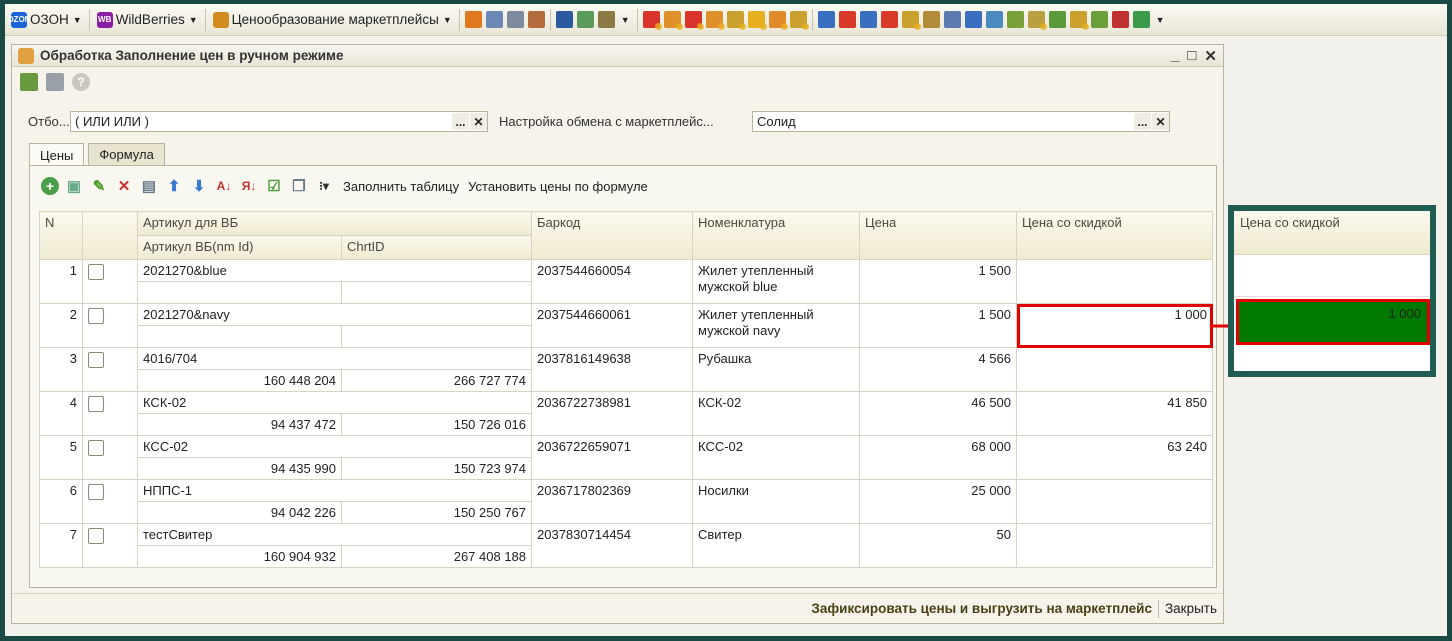 This screenshot has width=1452, height=641. What do you see at coordinates (1099, 19) in the screenshot?
I see `percent-icon` at bounding box center [1099, 19].